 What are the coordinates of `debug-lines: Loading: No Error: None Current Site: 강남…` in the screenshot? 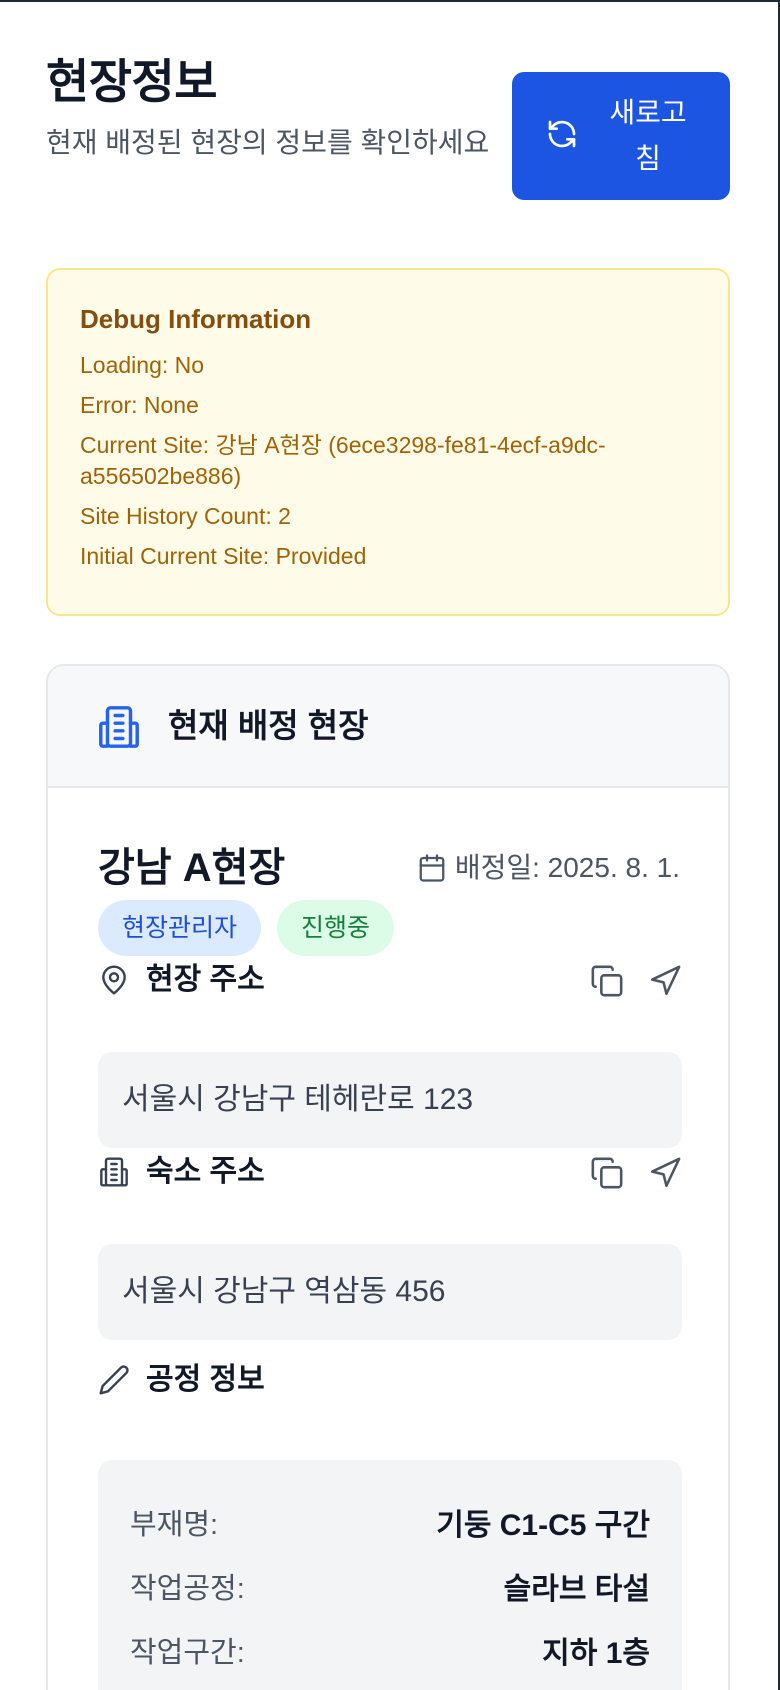 It's located at (388, 461).